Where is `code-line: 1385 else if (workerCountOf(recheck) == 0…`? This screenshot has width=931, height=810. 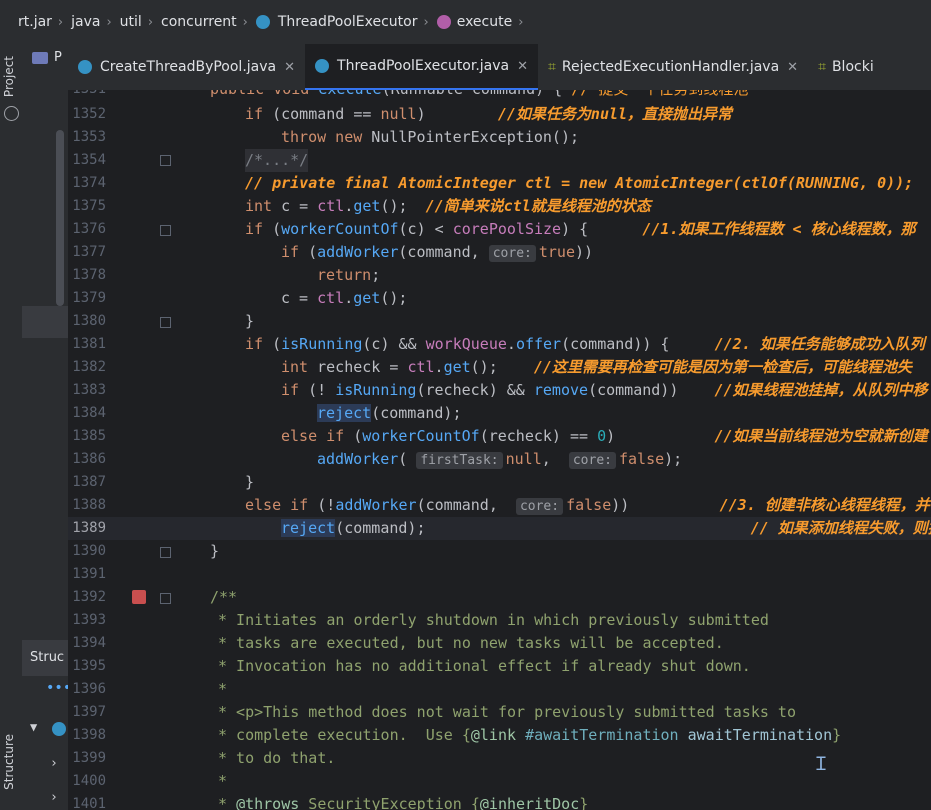
code-line: 1385 else if (workerCountOf(recheck) == 0… is located at coordinates (500, 436).